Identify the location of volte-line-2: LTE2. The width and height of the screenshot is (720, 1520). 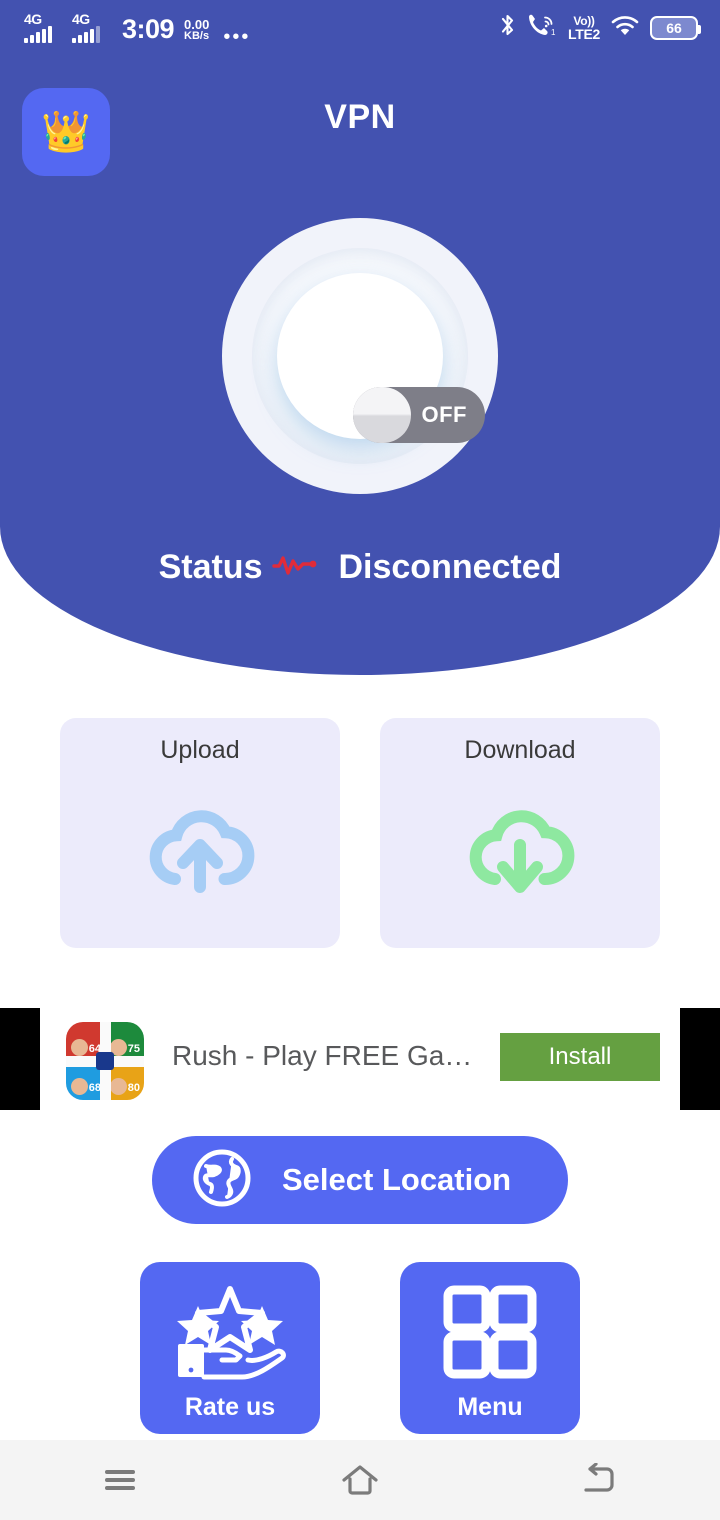
(584, 34).